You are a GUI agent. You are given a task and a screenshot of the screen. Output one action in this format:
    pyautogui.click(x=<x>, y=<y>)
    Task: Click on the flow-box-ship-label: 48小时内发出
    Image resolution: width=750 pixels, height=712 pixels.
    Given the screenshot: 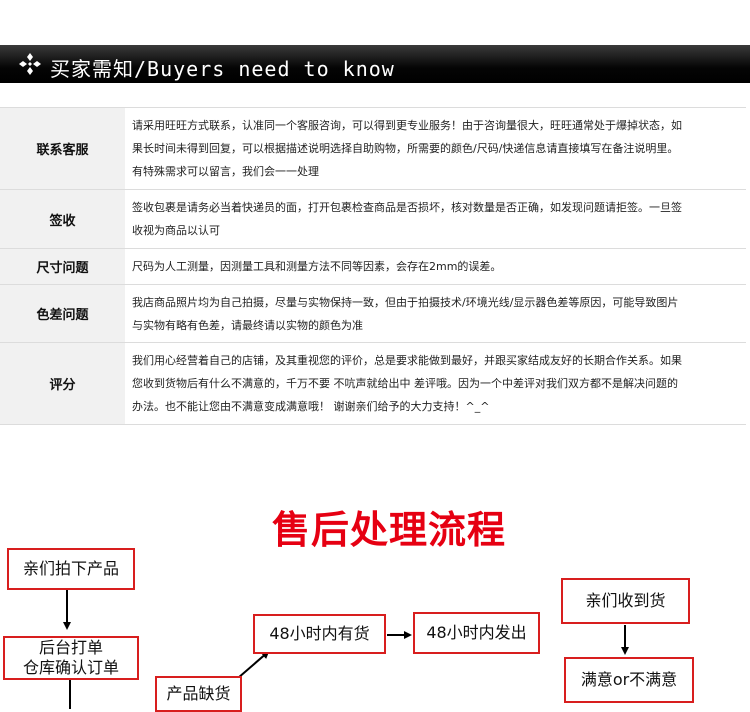 What is the action you would take?
    pyautogui.click(x=476, y=632)
    